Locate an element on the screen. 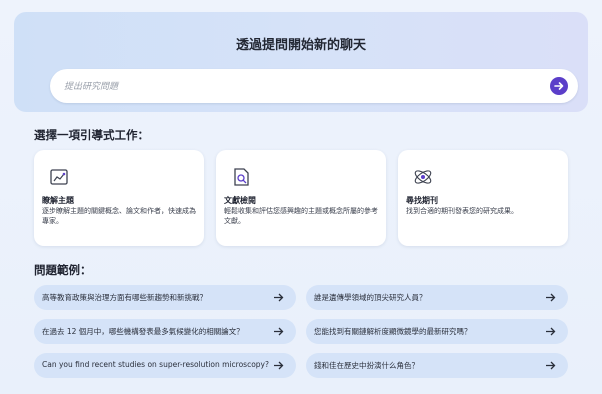 The height and width of the screenshot is (394, 602). example-question: 錢和佳在歷史中扮演什么角色？ is located at coordinates (437, 365).